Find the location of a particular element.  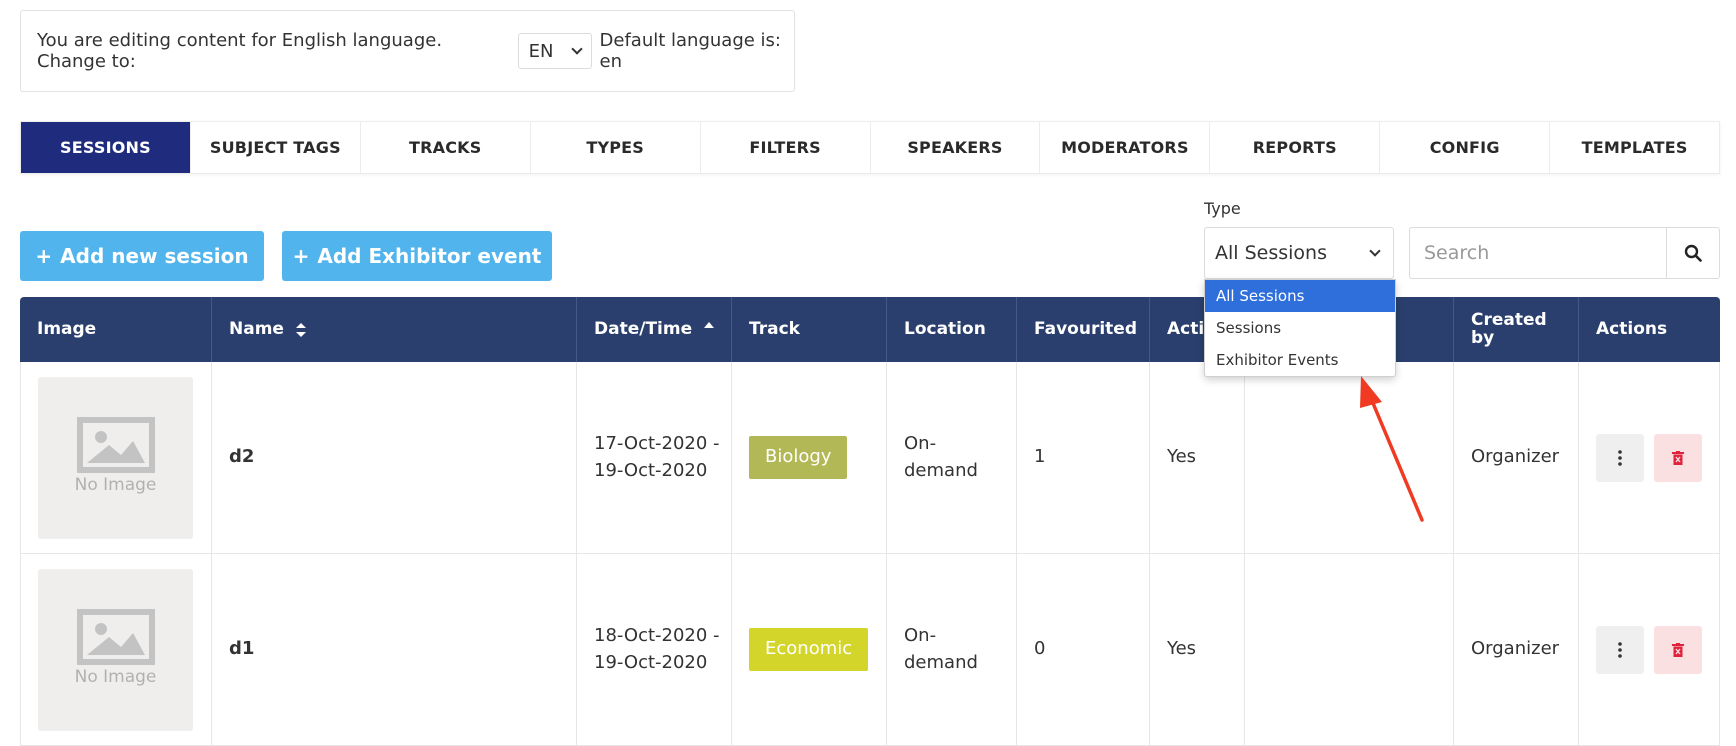

session-name: d1 is located at coordinates (394, 649).